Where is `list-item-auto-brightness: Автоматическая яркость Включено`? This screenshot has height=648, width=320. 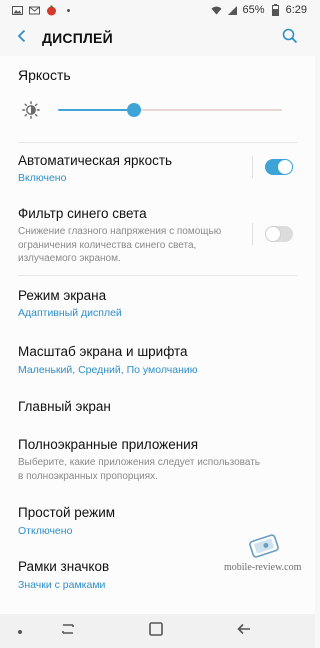 list-item-auto-brightness: Автоматическая яркость Включено is located at coordinates (157, 167).